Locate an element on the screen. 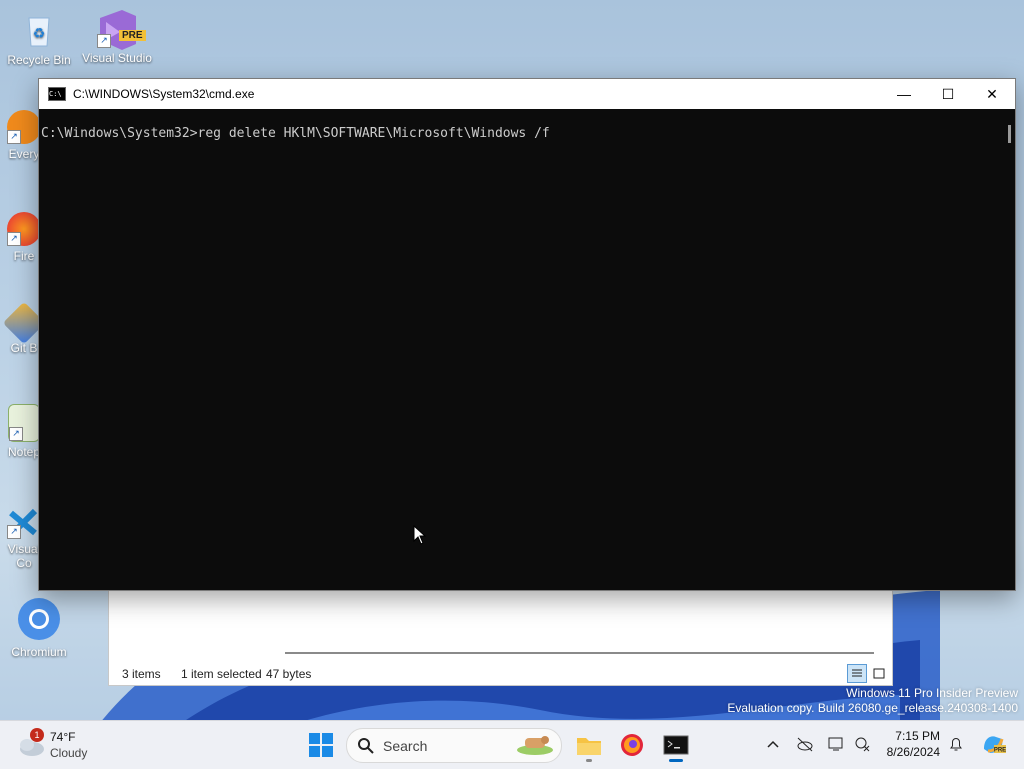 The image size is (1024, 769). firefox-icon: ↗ is located at coordinates (24, 229).